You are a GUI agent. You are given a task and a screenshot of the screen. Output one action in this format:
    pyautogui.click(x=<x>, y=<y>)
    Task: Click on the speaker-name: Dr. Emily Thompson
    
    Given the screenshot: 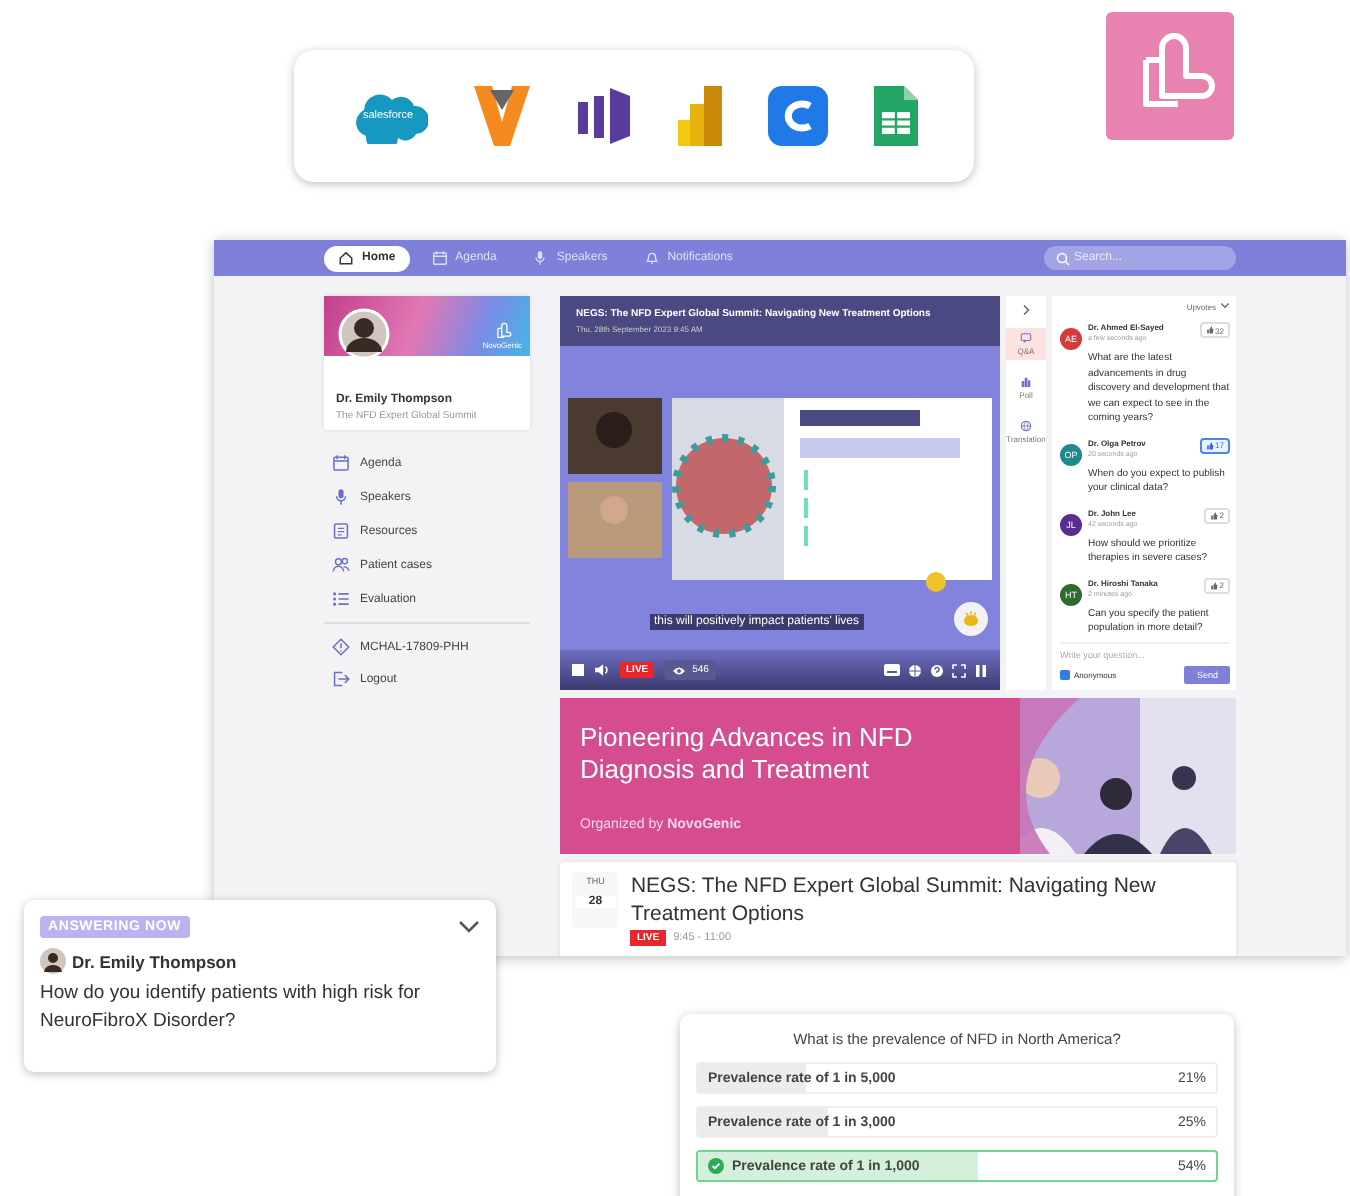 What is the action you would take?
    pyautogui.click(x=154, y=961)
    